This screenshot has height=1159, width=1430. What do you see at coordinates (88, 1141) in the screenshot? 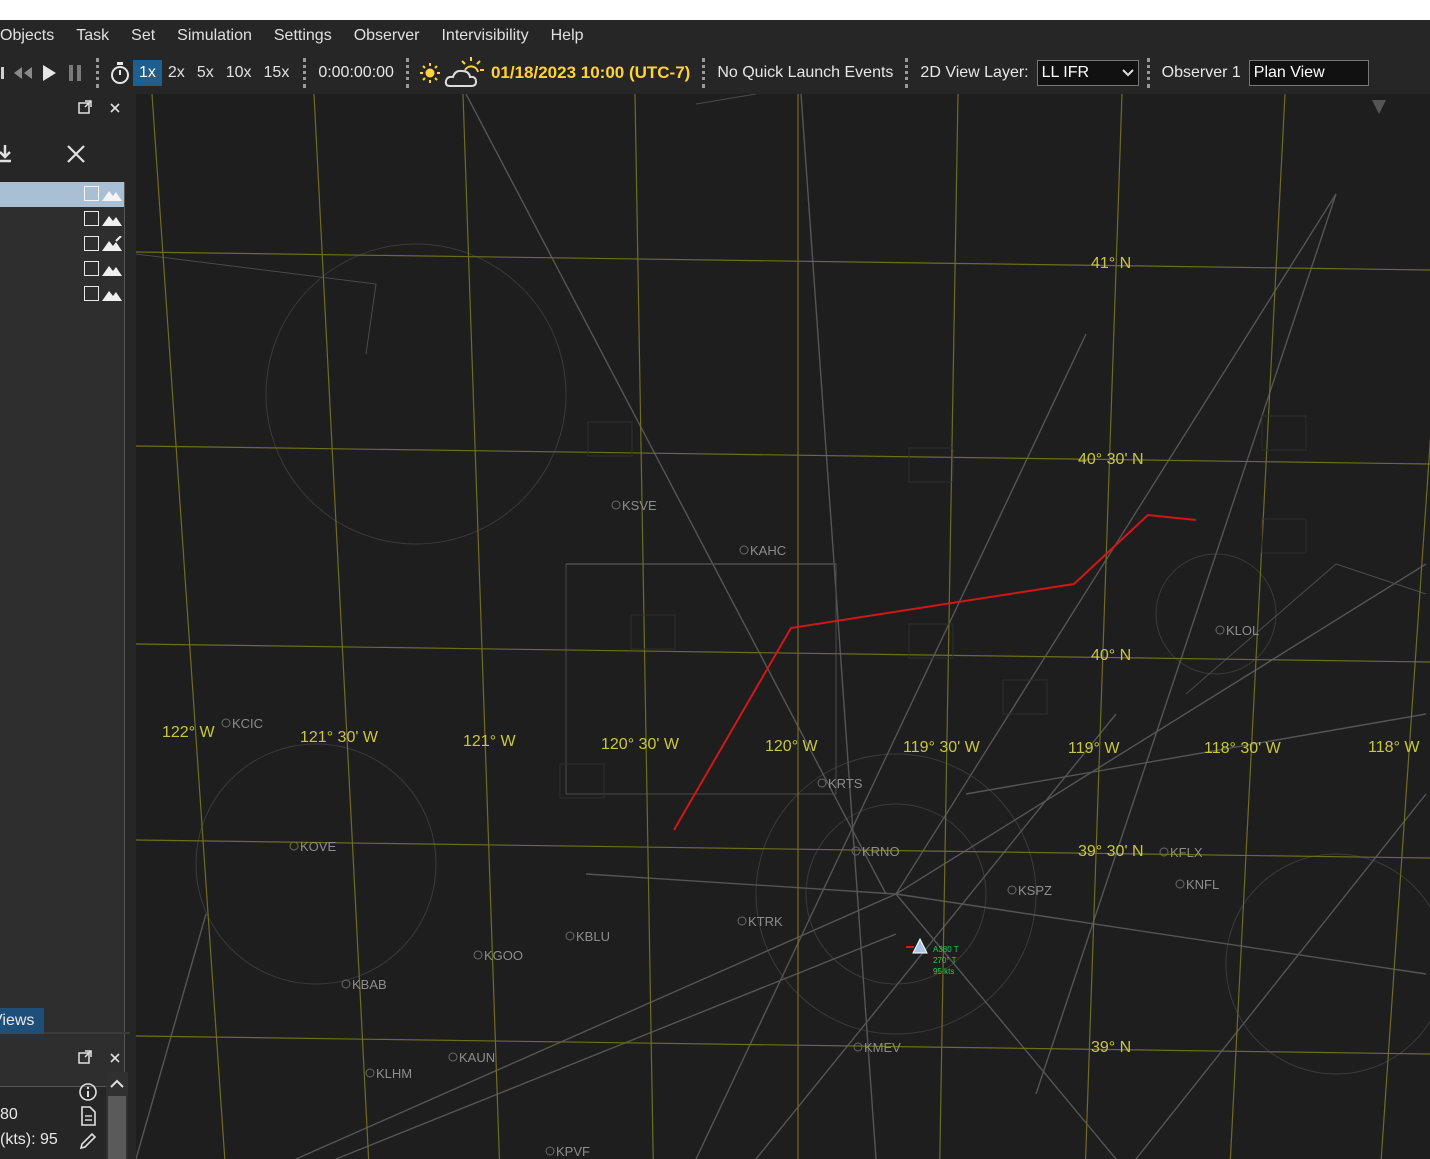
I see `edit-icon` at bounding box center [88, 1141].